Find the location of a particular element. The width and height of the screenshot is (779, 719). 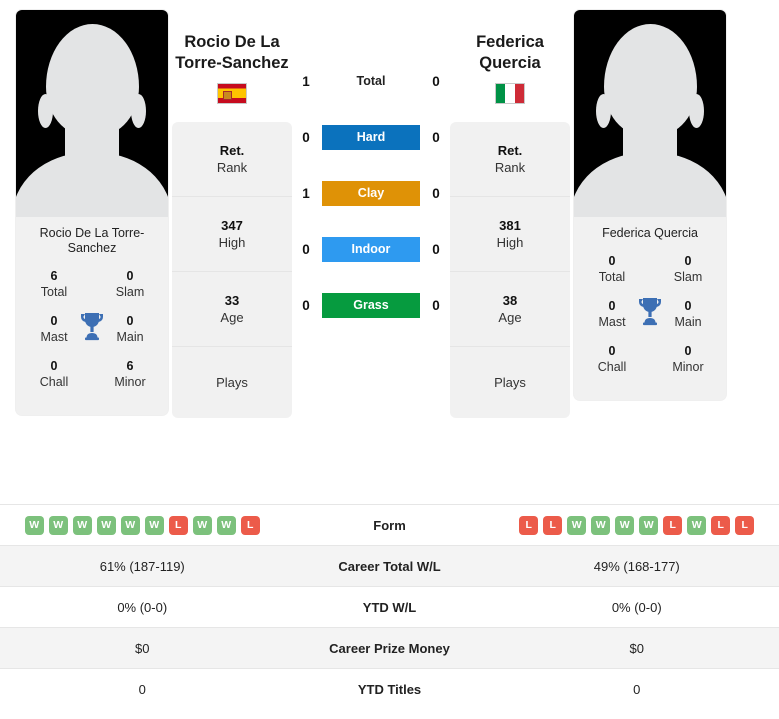

left-career-prize-money: $0 is located at coordinates (142, 648).